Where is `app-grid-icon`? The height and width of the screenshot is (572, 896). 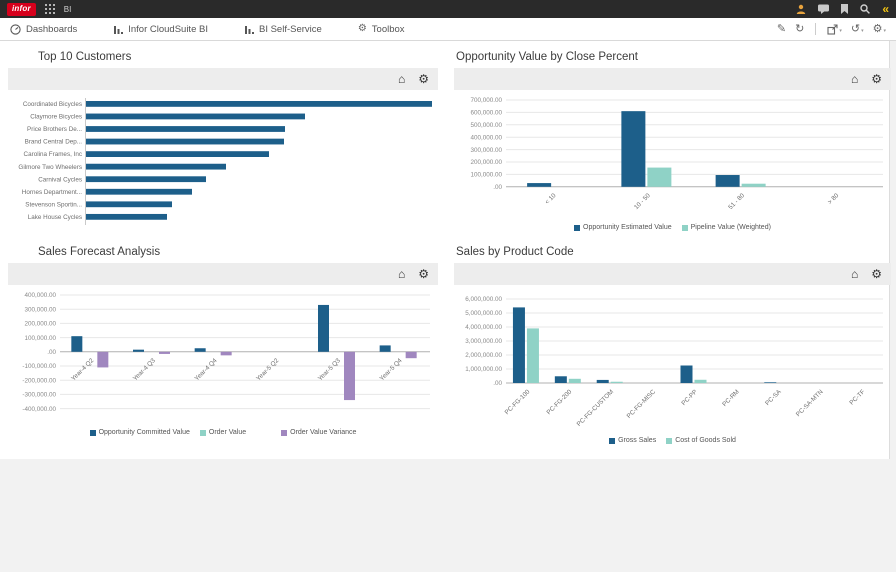
app-grid-icon is located at coordinates (49, 9).